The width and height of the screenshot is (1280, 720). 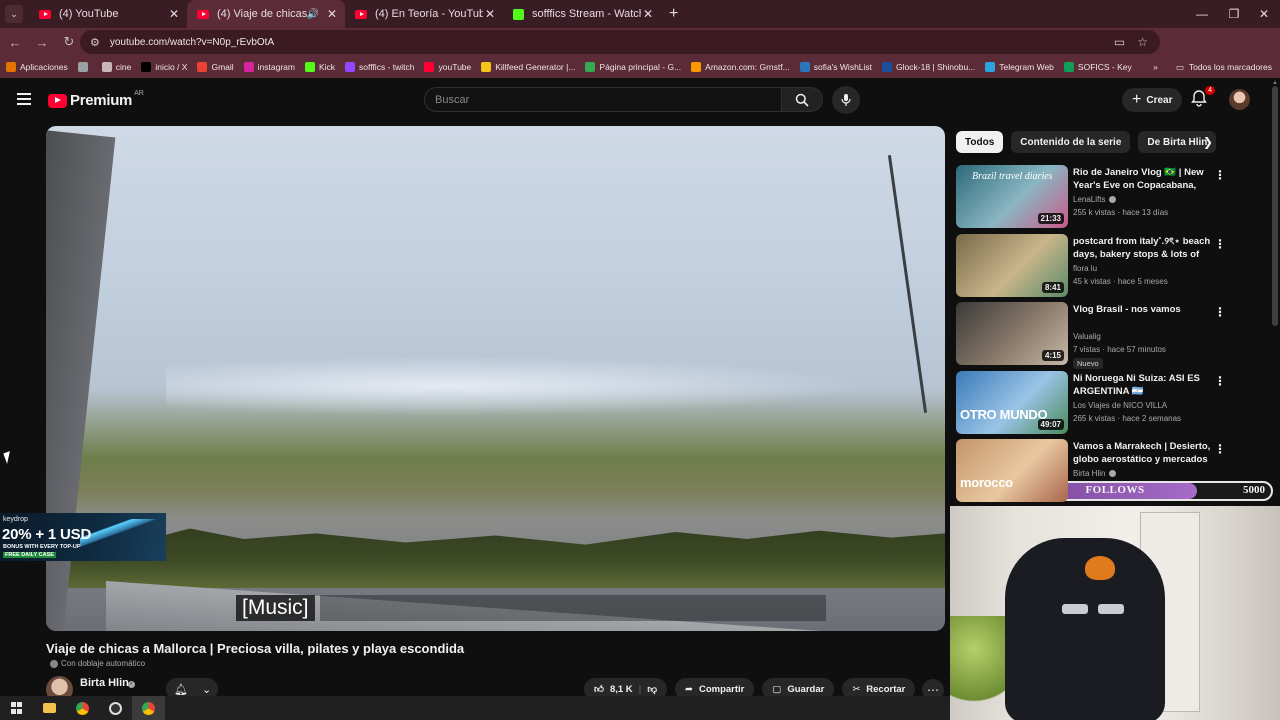 I want to click on bookmark-item: instagram, so click(x=269, y=67).